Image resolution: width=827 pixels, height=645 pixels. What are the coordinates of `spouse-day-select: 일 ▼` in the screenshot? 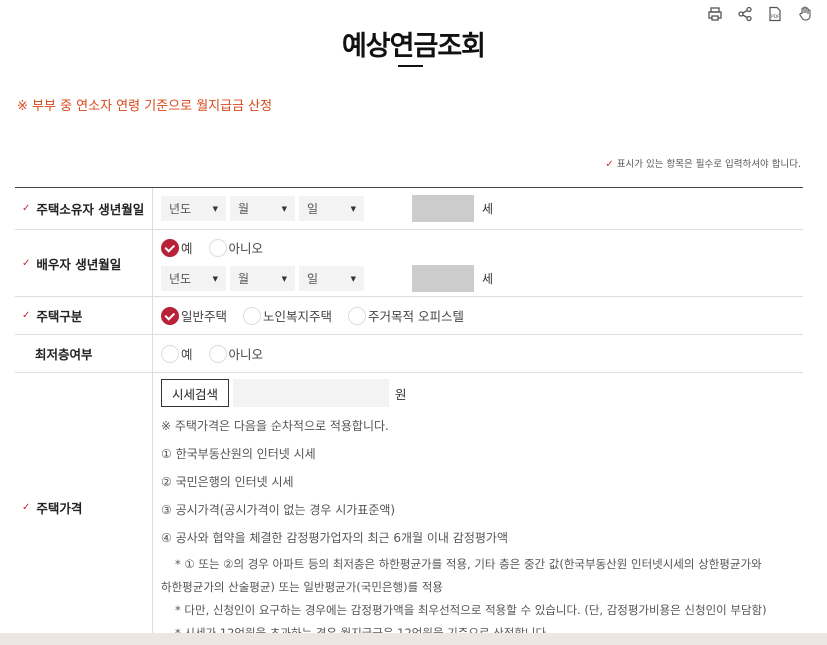 It's located at (331, 278).